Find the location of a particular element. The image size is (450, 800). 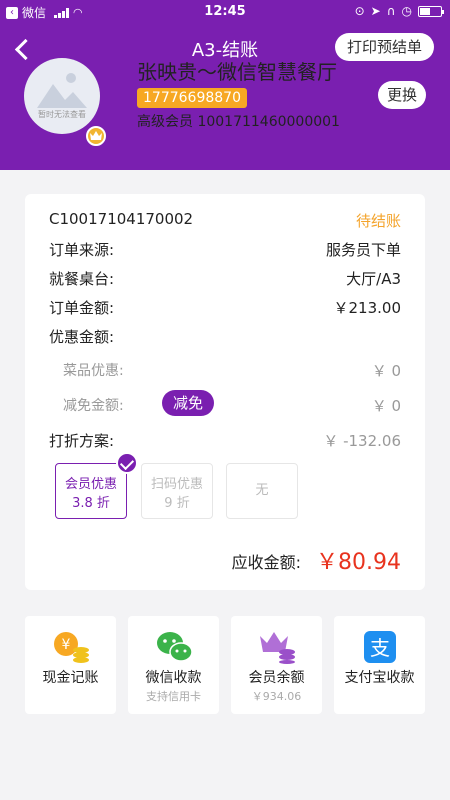

pay-label: 会员余额 is located at coordinates (276, 678).